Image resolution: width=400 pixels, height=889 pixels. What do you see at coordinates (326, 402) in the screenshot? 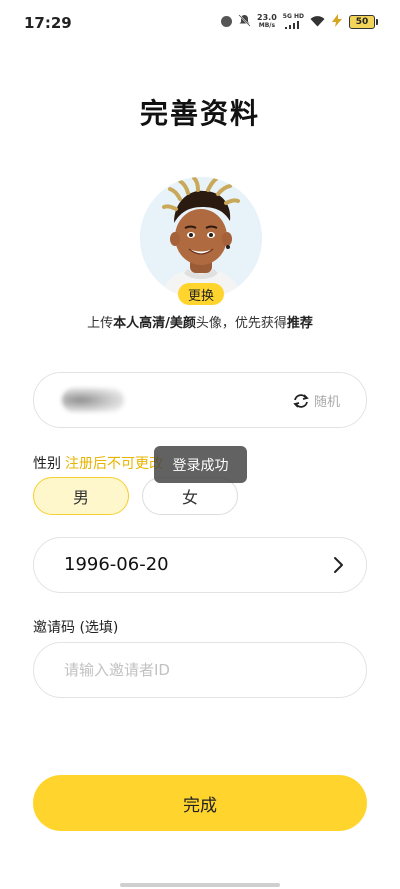
I see `random-label: 随机` at bounding box center [326, 402].